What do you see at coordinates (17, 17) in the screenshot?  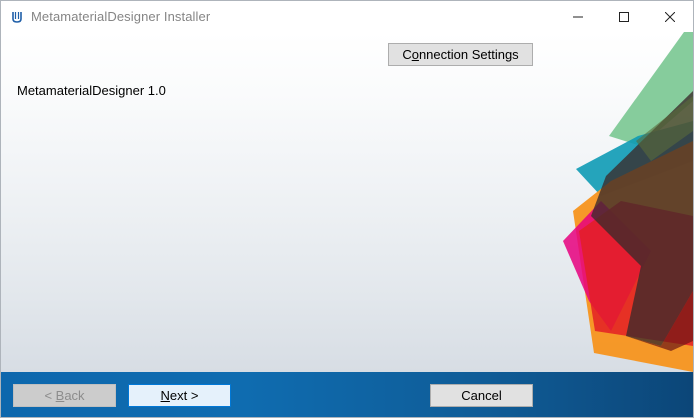 I see `installer-app-icon` at bounding box center [17, 17].